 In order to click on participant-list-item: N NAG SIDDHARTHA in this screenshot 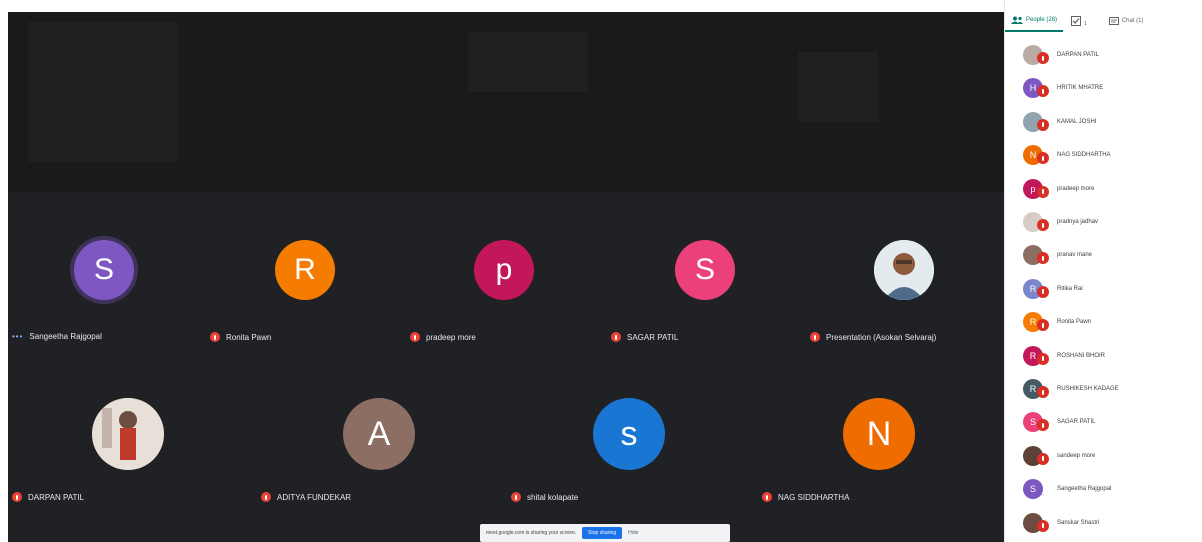, I will do `click(1108, 155)`.